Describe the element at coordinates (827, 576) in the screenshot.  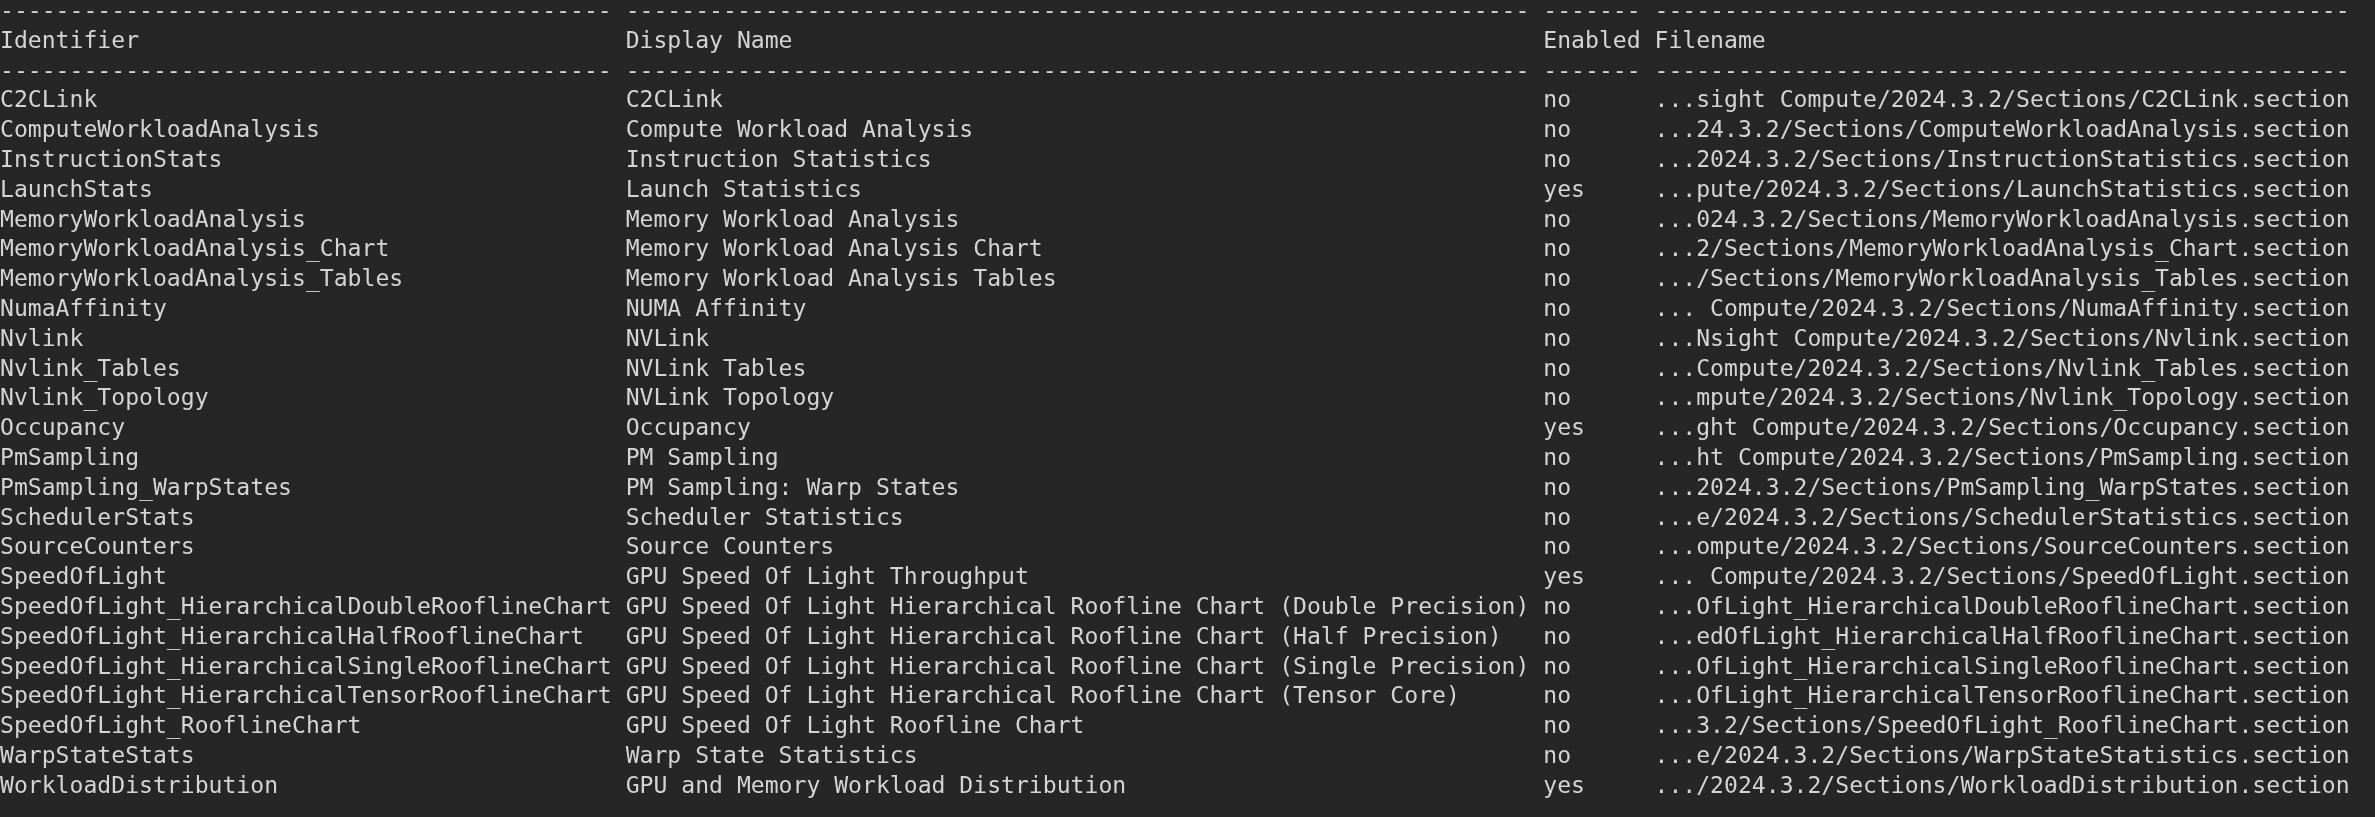
I see `table-cell: GPU Speed Of Light Throughput` at that location.